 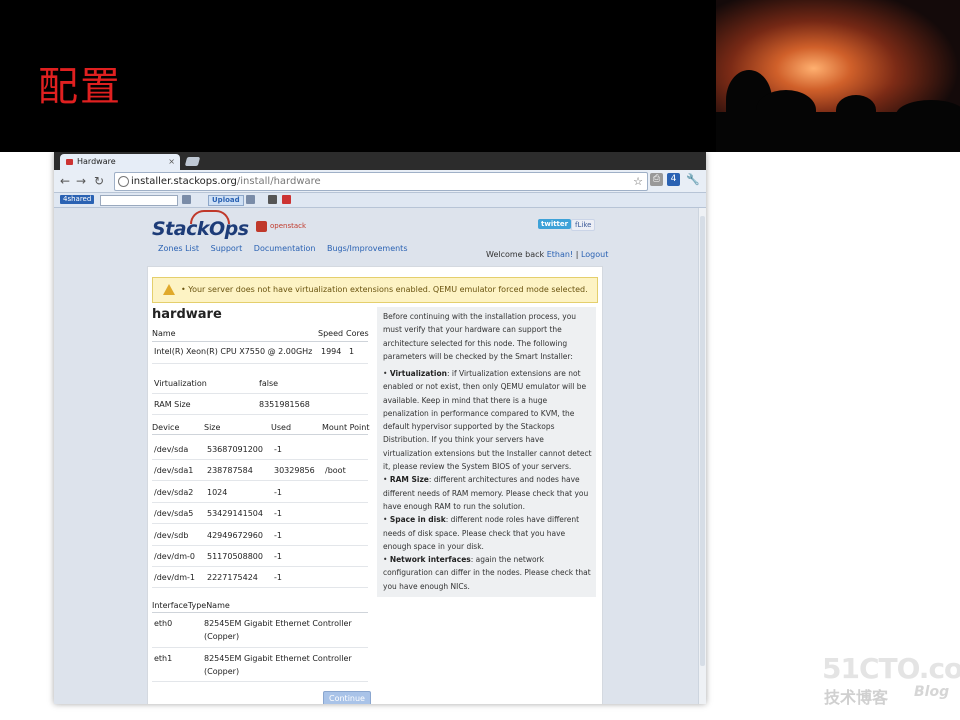 What do you see at coordinates (123, 181) in the screenshot?
I see `globe-icon` at bounding box center [123, 181].